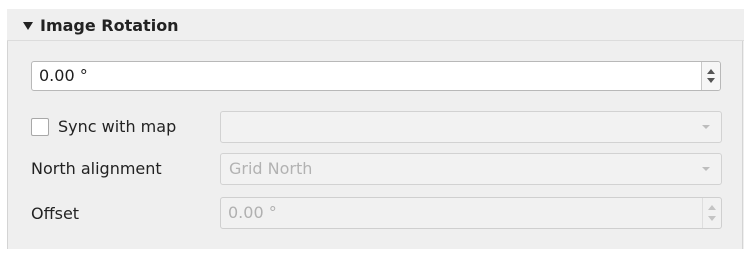 The image size is (753, 253). I want to click on rotation-value: 0.00 °, so click(63, 76).